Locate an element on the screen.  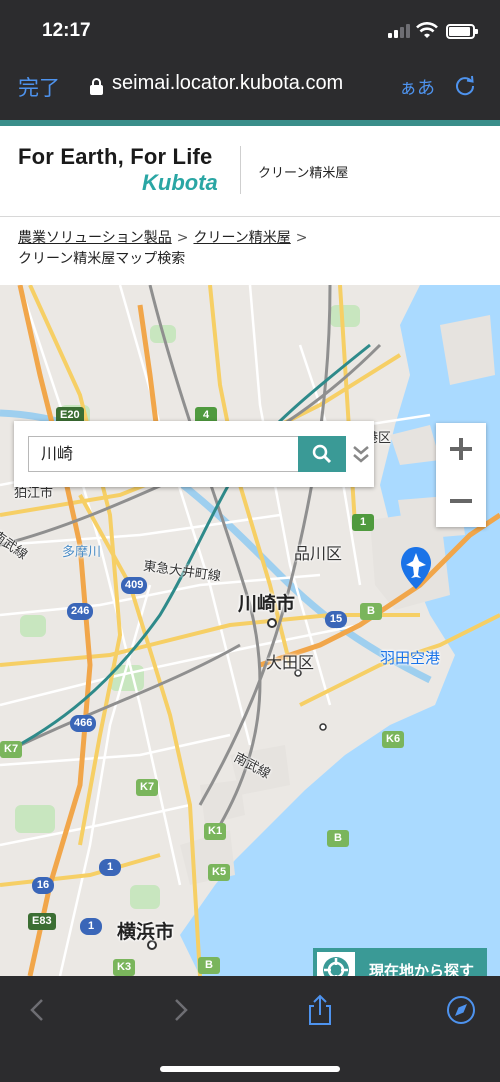
route-shield: 466 is located at coordinates (83, 723).